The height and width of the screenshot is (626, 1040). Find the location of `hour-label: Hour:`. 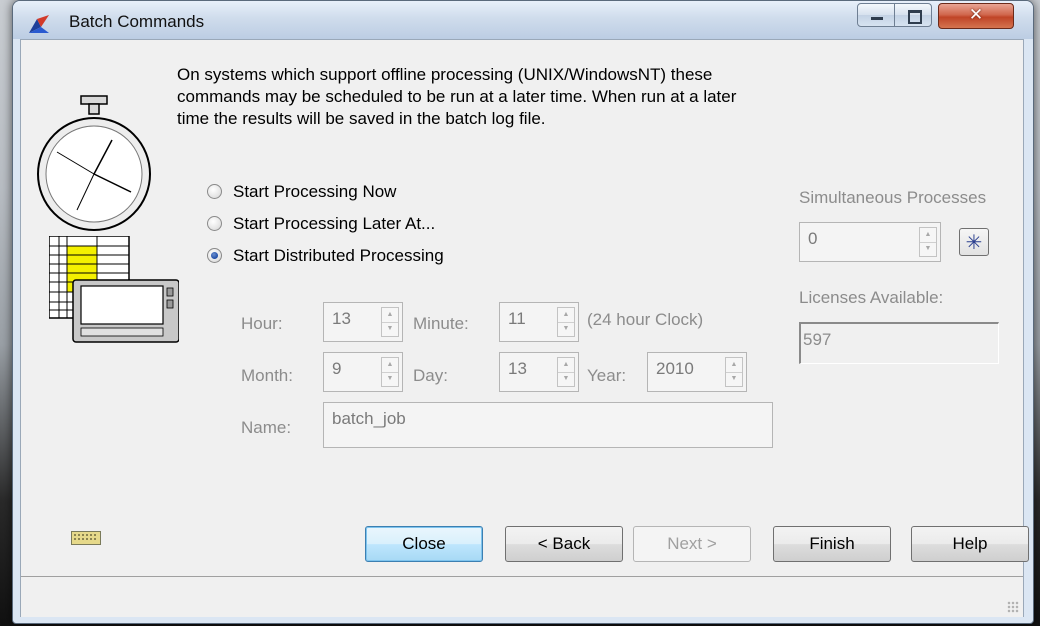

hour-label: Hour: is located at coordinates (262, 323).